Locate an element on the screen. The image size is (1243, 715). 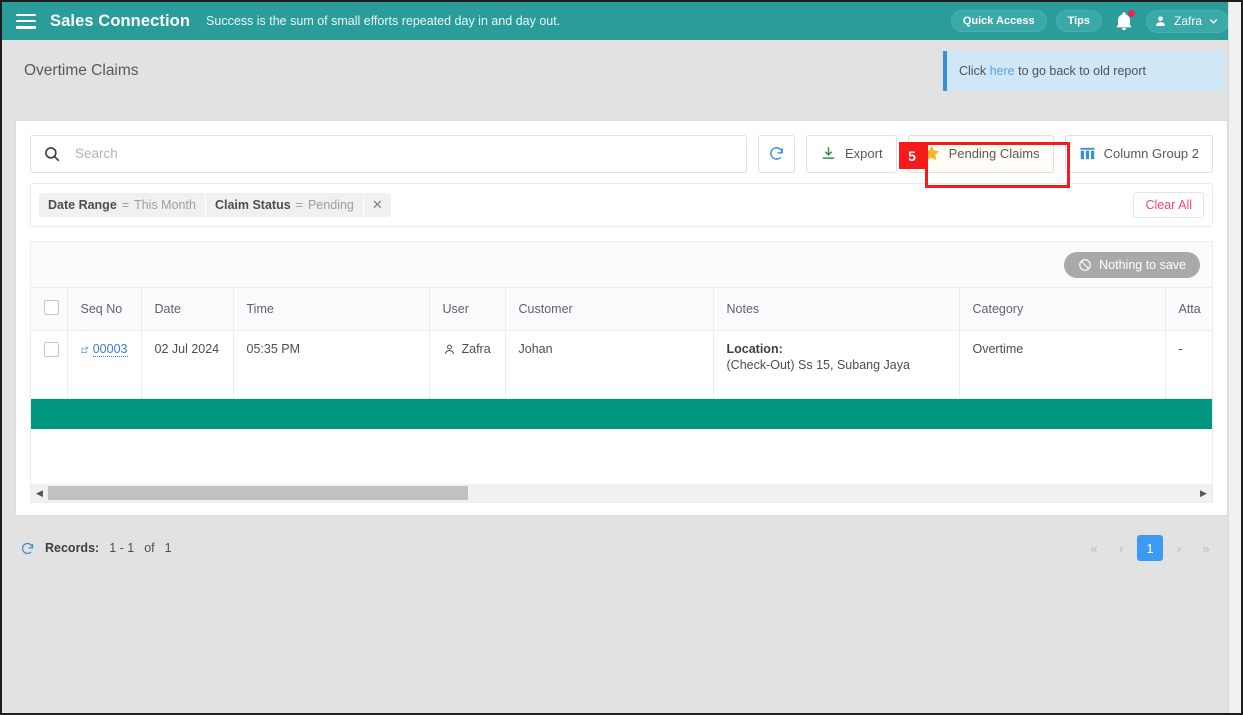
search-box is located at coordinates (389, 153).